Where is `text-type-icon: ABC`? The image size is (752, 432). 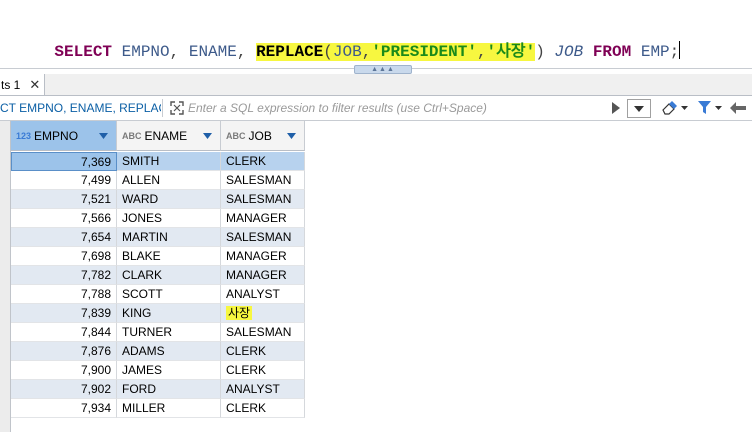
text-type-icon: ABC is located at coordinates (236, 135).